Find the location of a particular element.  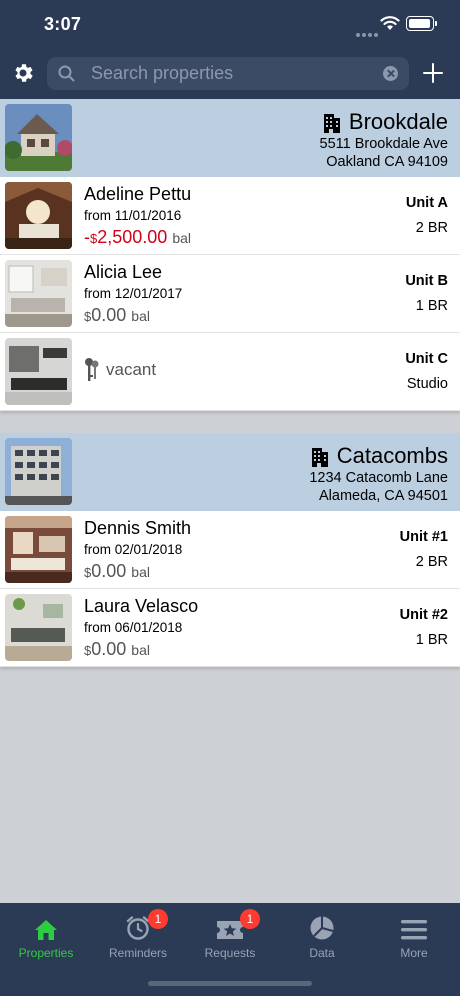

tab-reminders: 1 Reminders is located at coordinates (138, 934).